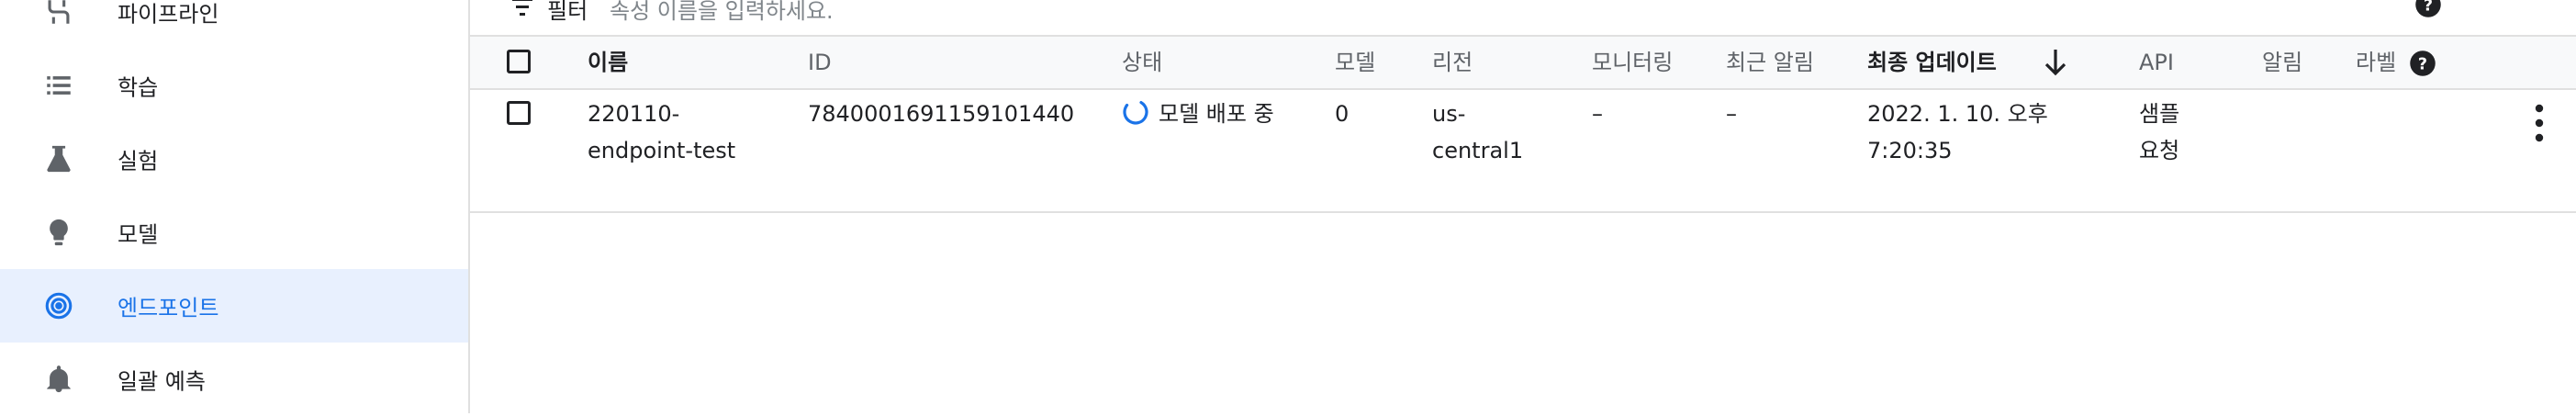  What do you see at coordinates (608, 62) in the screenshot?
I see `column-header-name: 이름` at bounding box center [608, 62].